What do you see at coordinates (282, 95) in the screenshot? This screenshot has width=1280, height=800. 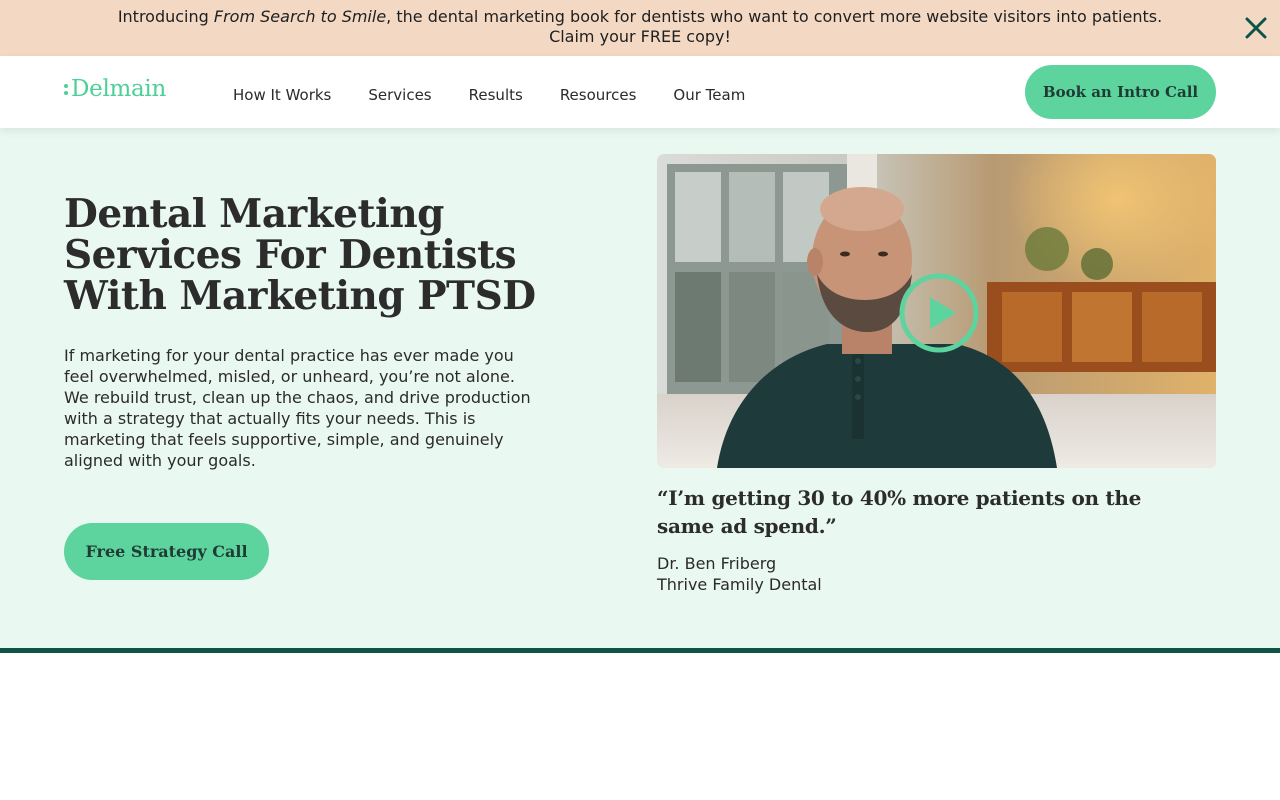 I see `nav-how-it-works: How It Works` at bounding box center [282, 95].